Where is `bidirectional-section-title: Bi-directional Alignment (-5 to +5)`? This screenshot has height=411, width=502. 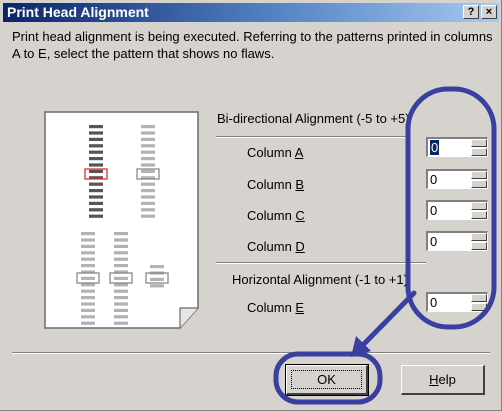 bidirectional-section-title: Bi-directional Alignment (-5 to +5) is located at coordinates (313, 118).